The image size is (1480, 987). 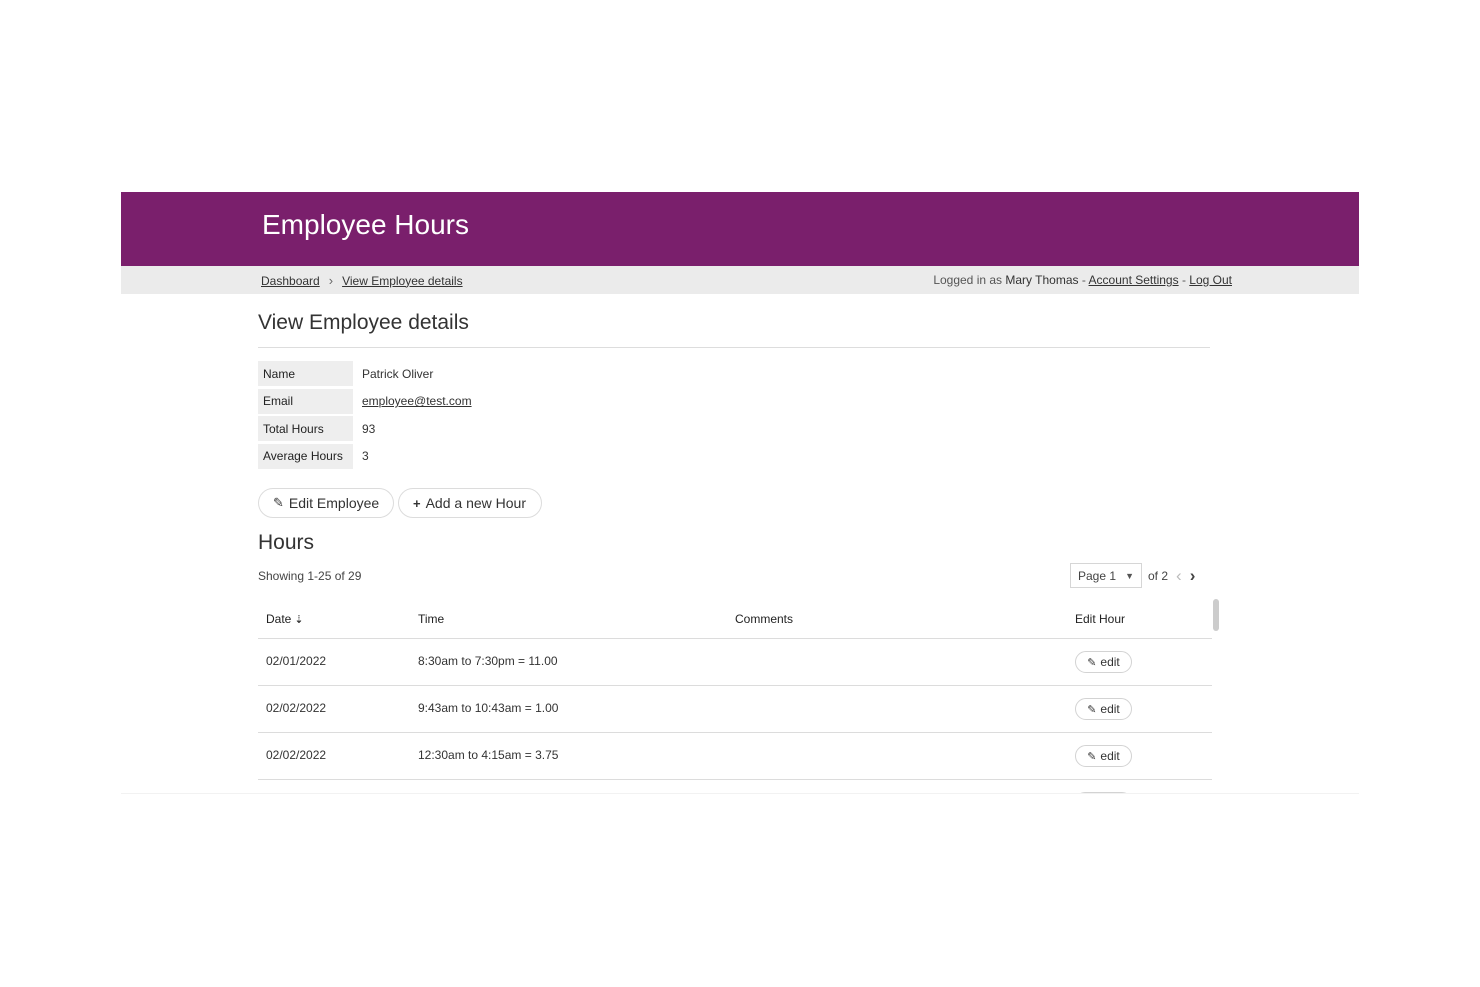 I want to click on cell-time: 9:43am to 10:43am = 1.00, so click(x=488, y=708).